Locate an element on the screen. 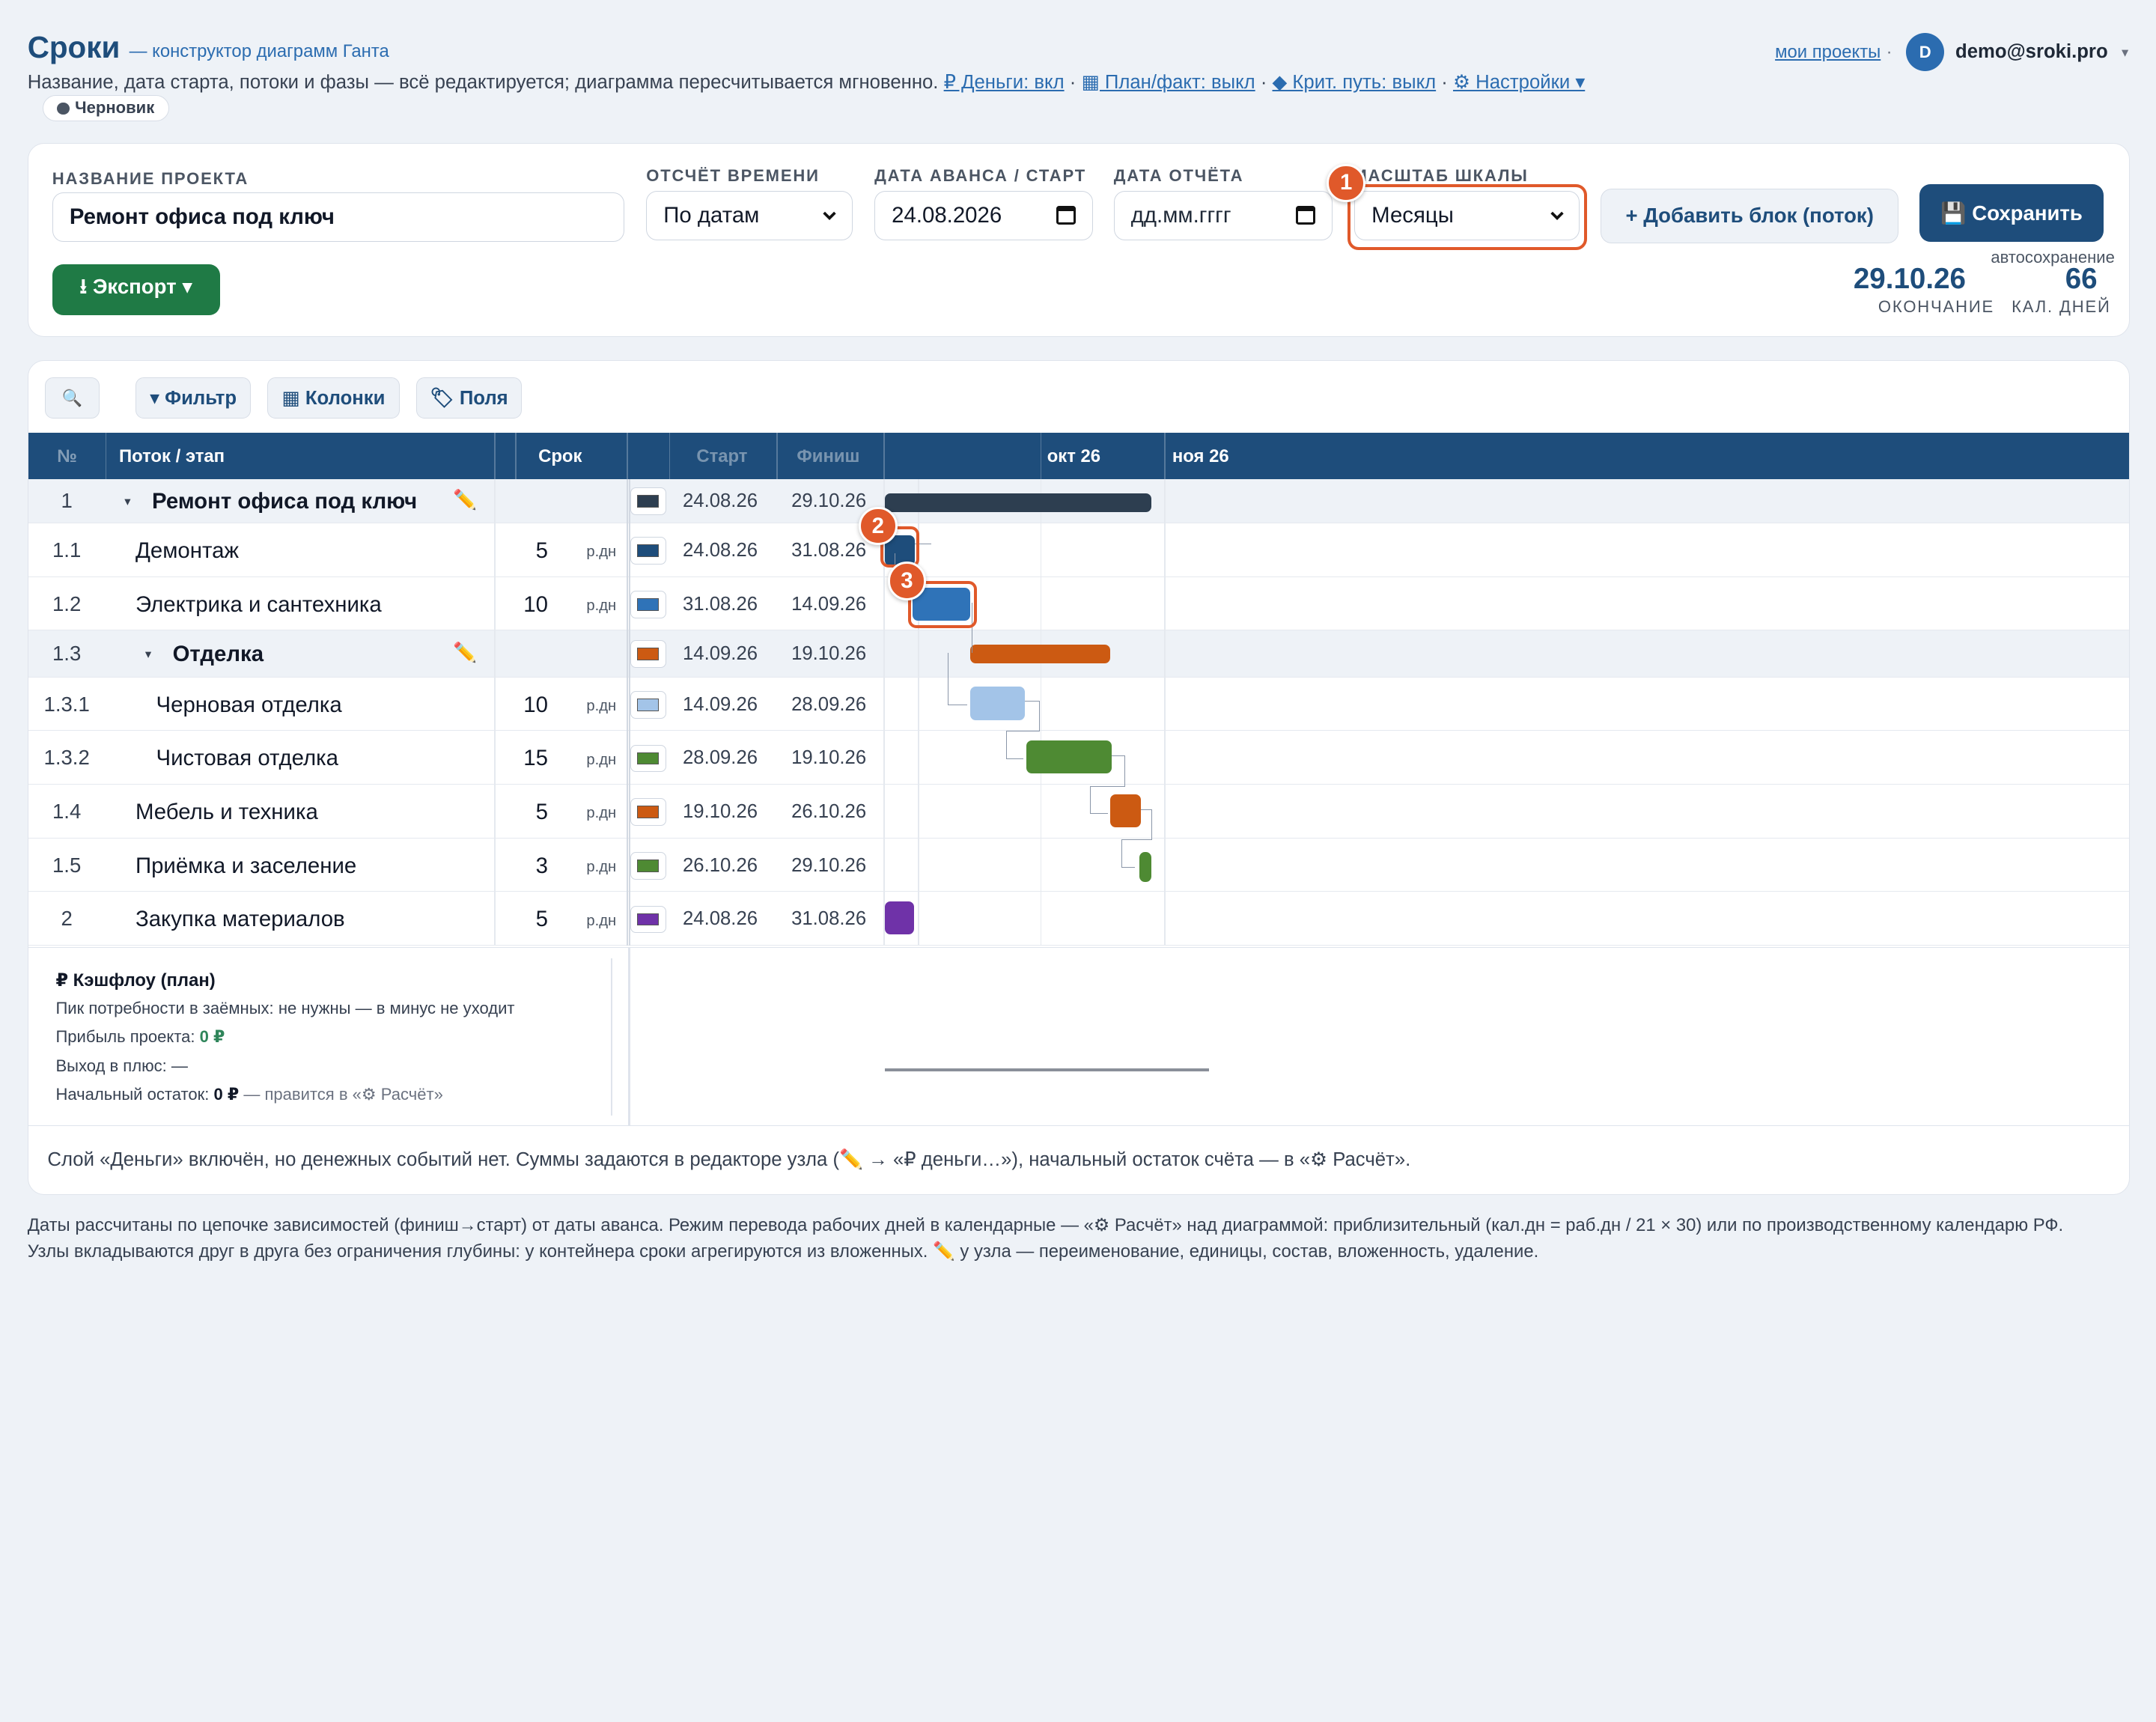 This screenshot has width=2156, height=1722. app-subtitle: — конструктор диаграмм Ганта is located at coordinates (259, 51).